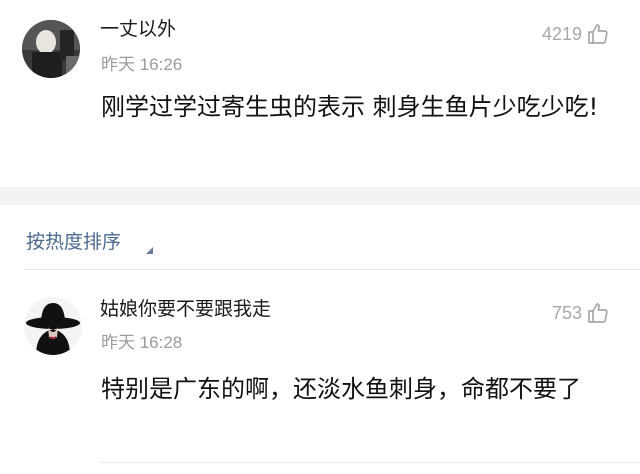 The width and height of the screenshot is (640, 474). What do you see at coordinates (320, 196) in the screenshot?
I see `section-separator` at bounding box center [320, 196].